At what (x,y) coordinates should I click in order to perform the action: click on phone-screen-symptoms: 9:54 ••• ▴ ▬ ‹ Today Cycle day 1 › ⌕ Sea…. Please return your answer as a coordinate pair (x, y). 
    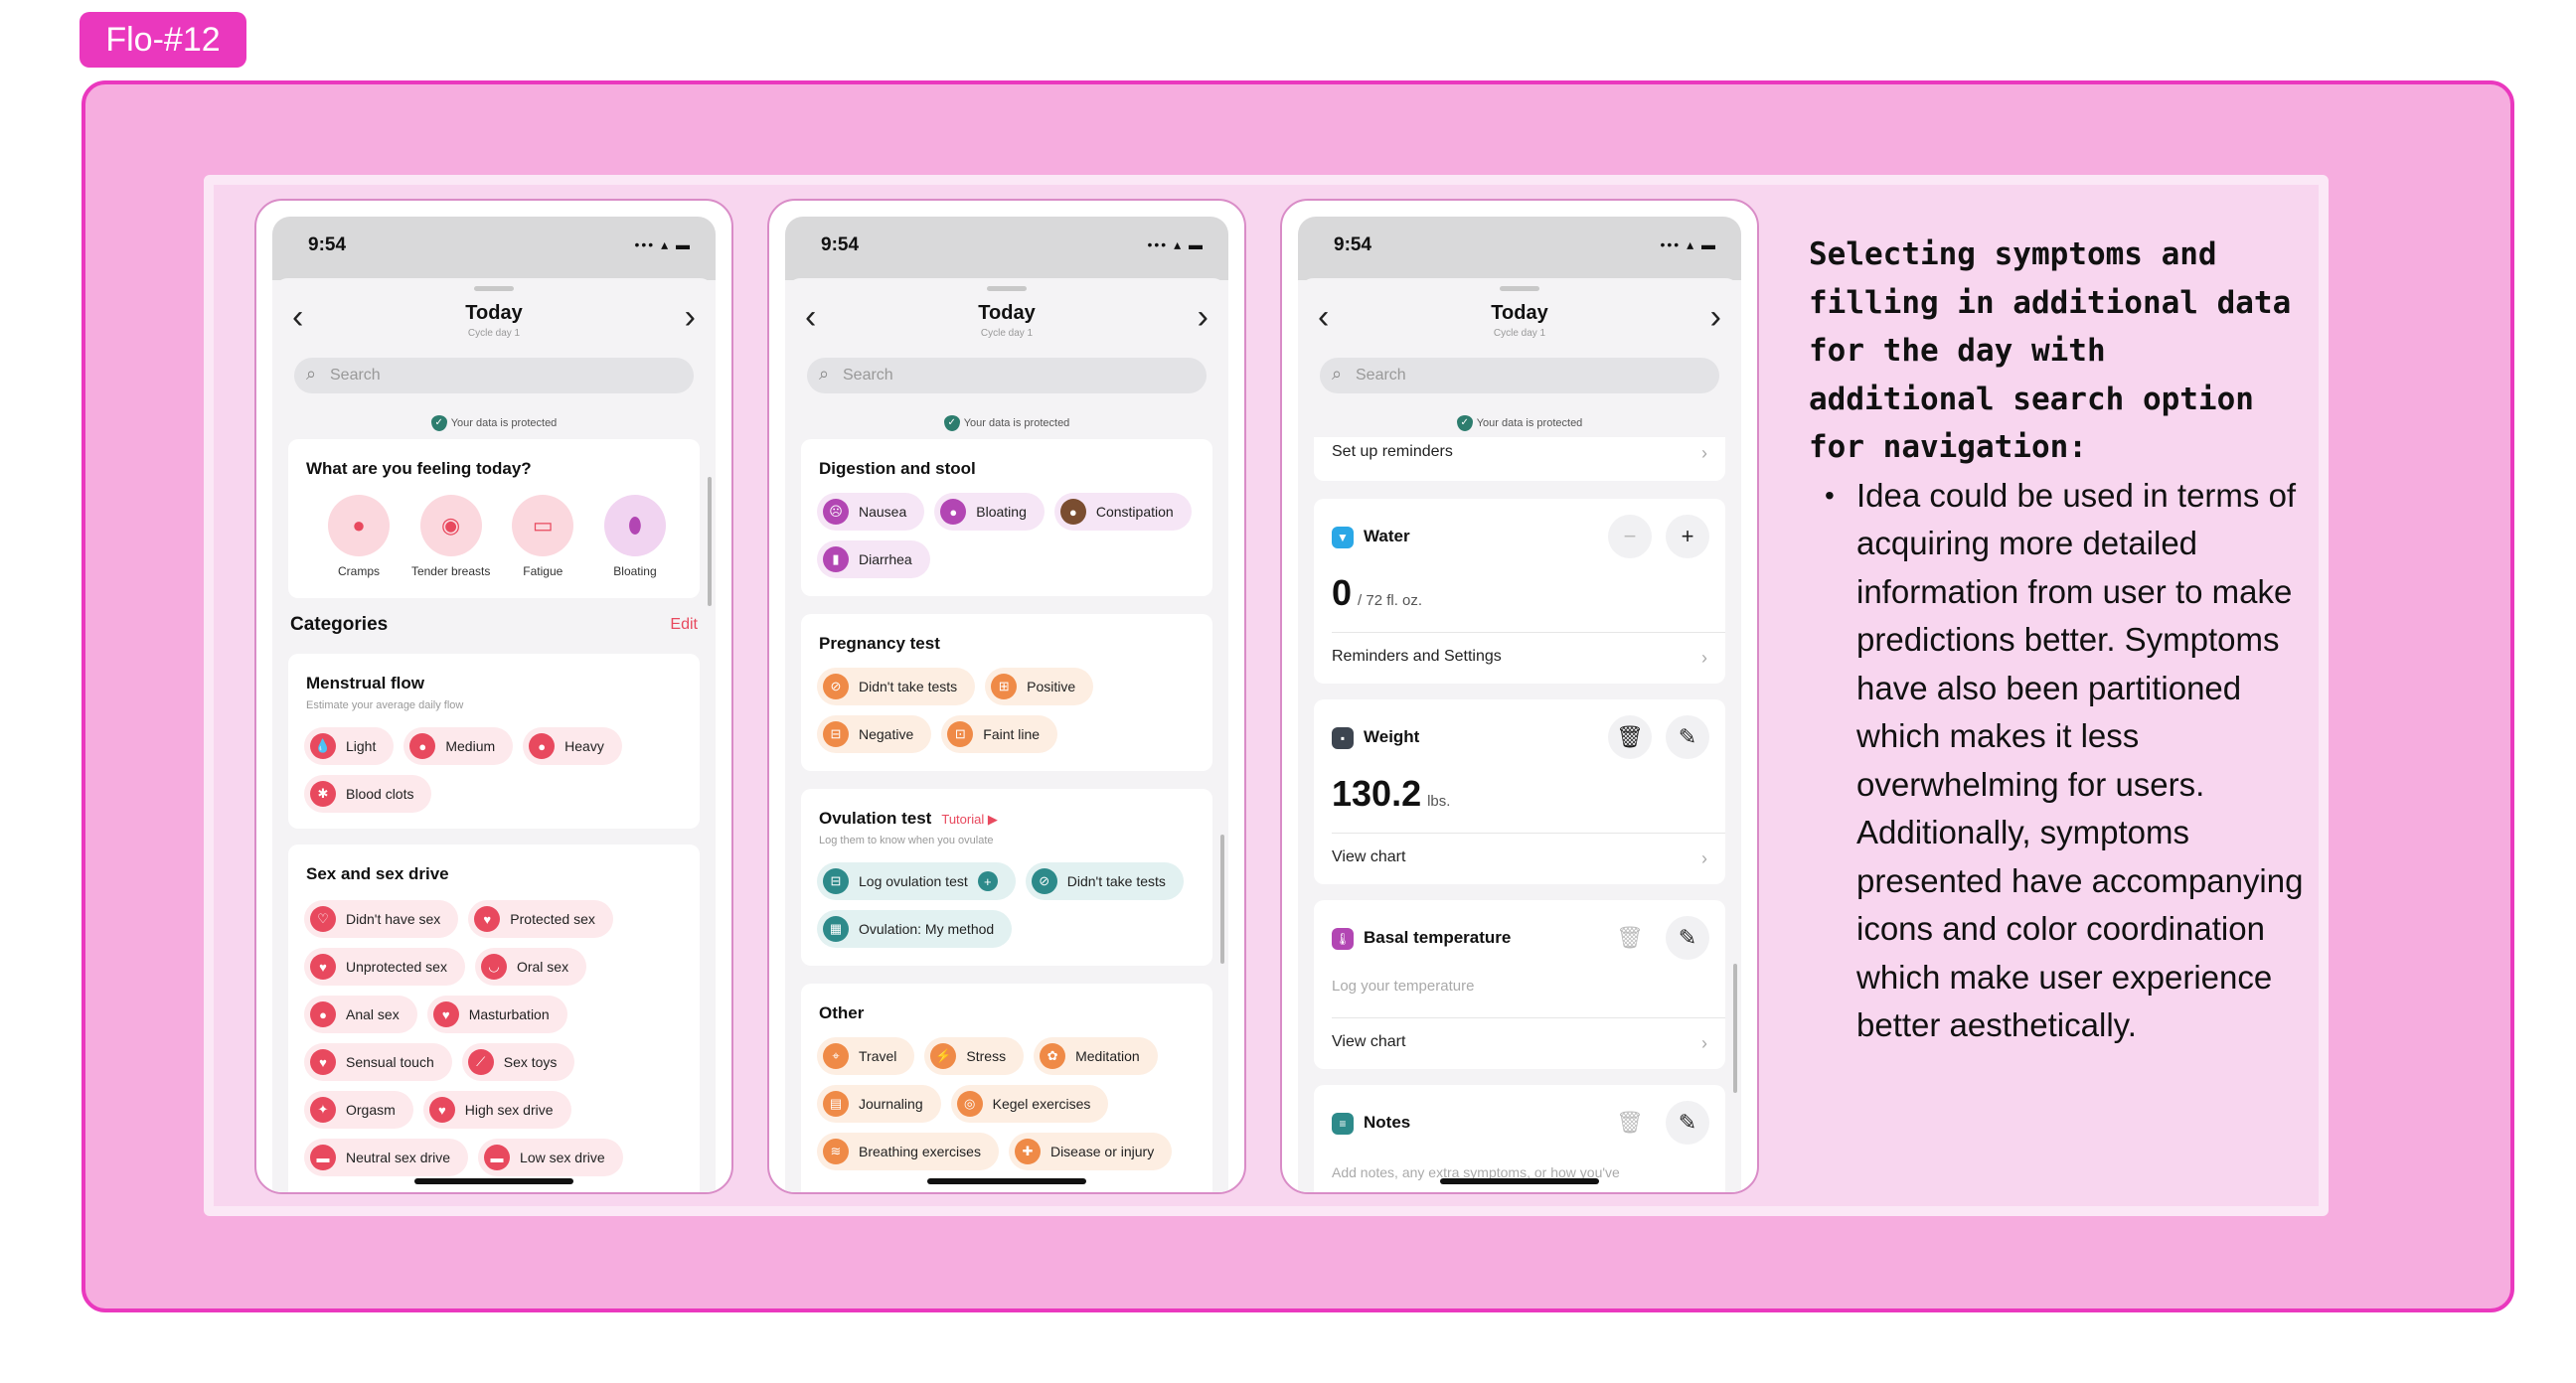
    Looking at the image, I should click on (493, 697).